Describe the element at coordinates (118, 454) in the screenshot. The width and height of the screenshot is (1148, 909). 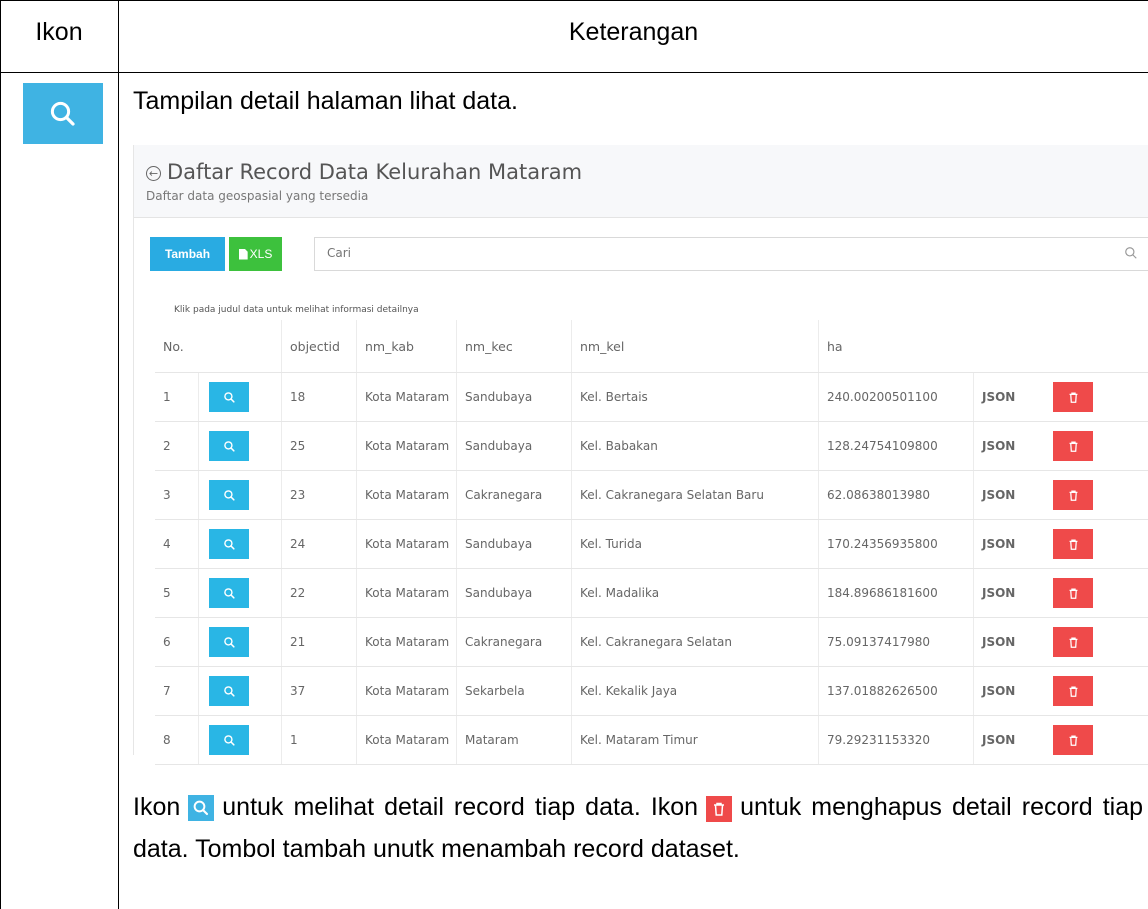
I see `doc-column-divider` at that location.